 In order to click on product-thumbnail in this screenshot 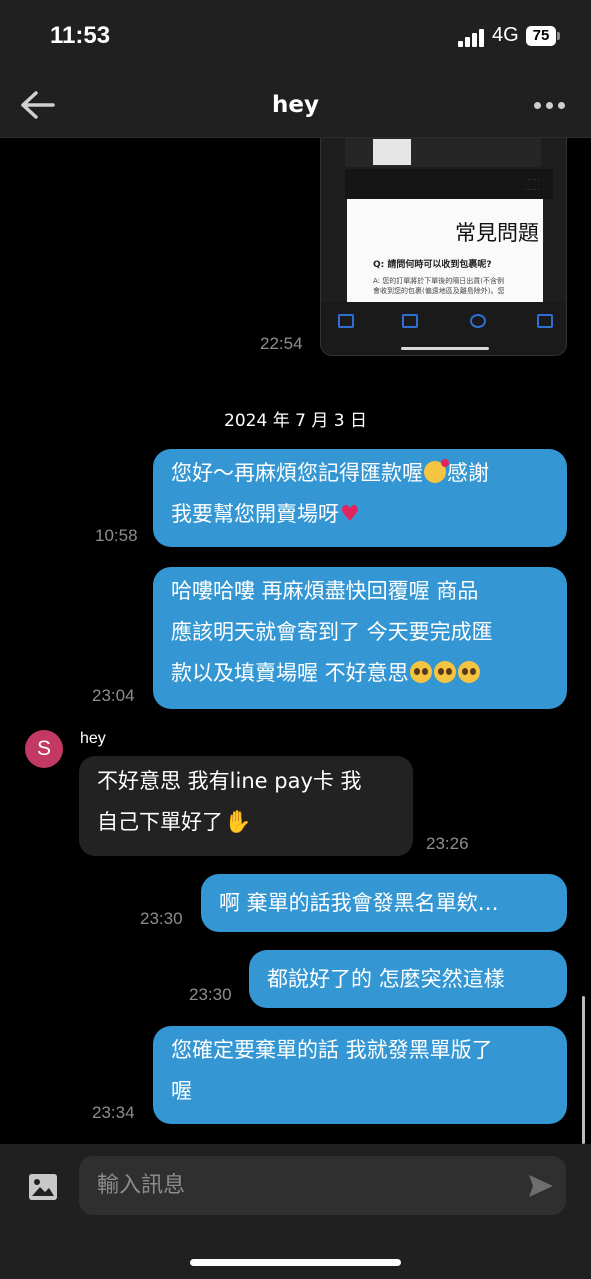, I will do `click(392, 152)`.